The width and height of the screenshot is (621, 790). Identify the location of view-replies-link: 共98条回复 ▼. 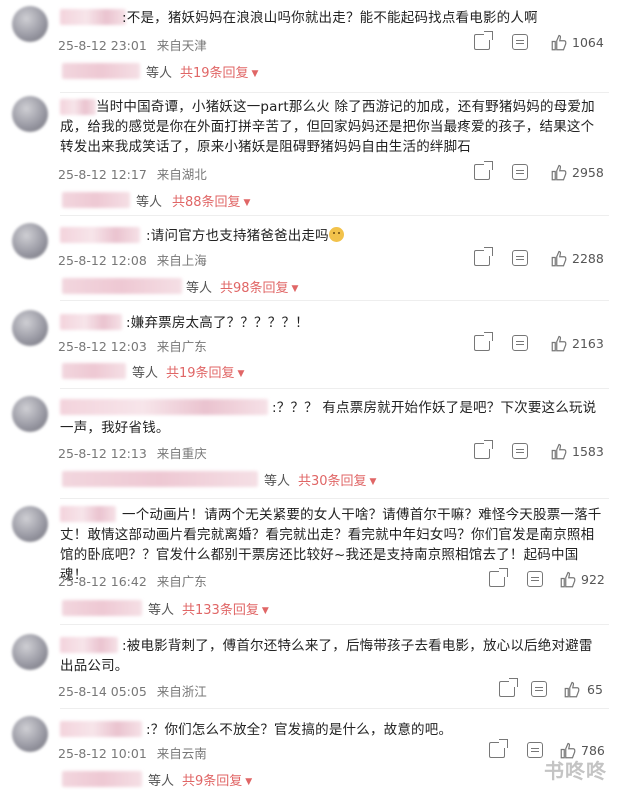
(259, 286).